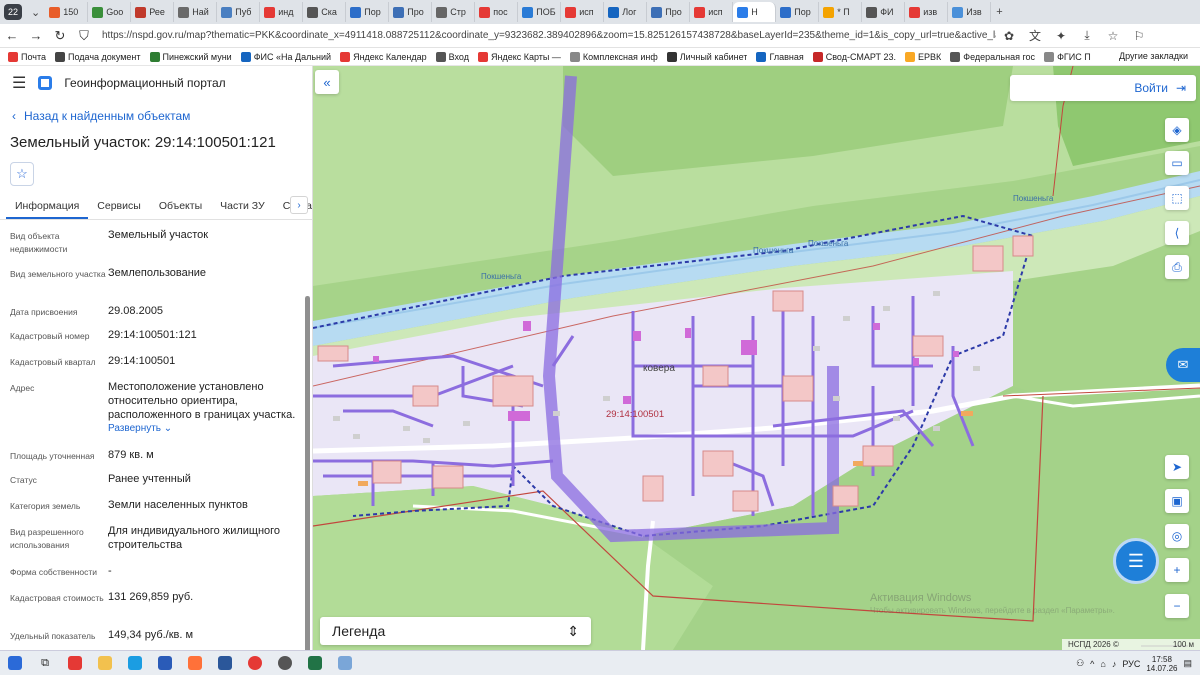  I want to click on tray-chevron-icon: ^, so click(1092, 664).